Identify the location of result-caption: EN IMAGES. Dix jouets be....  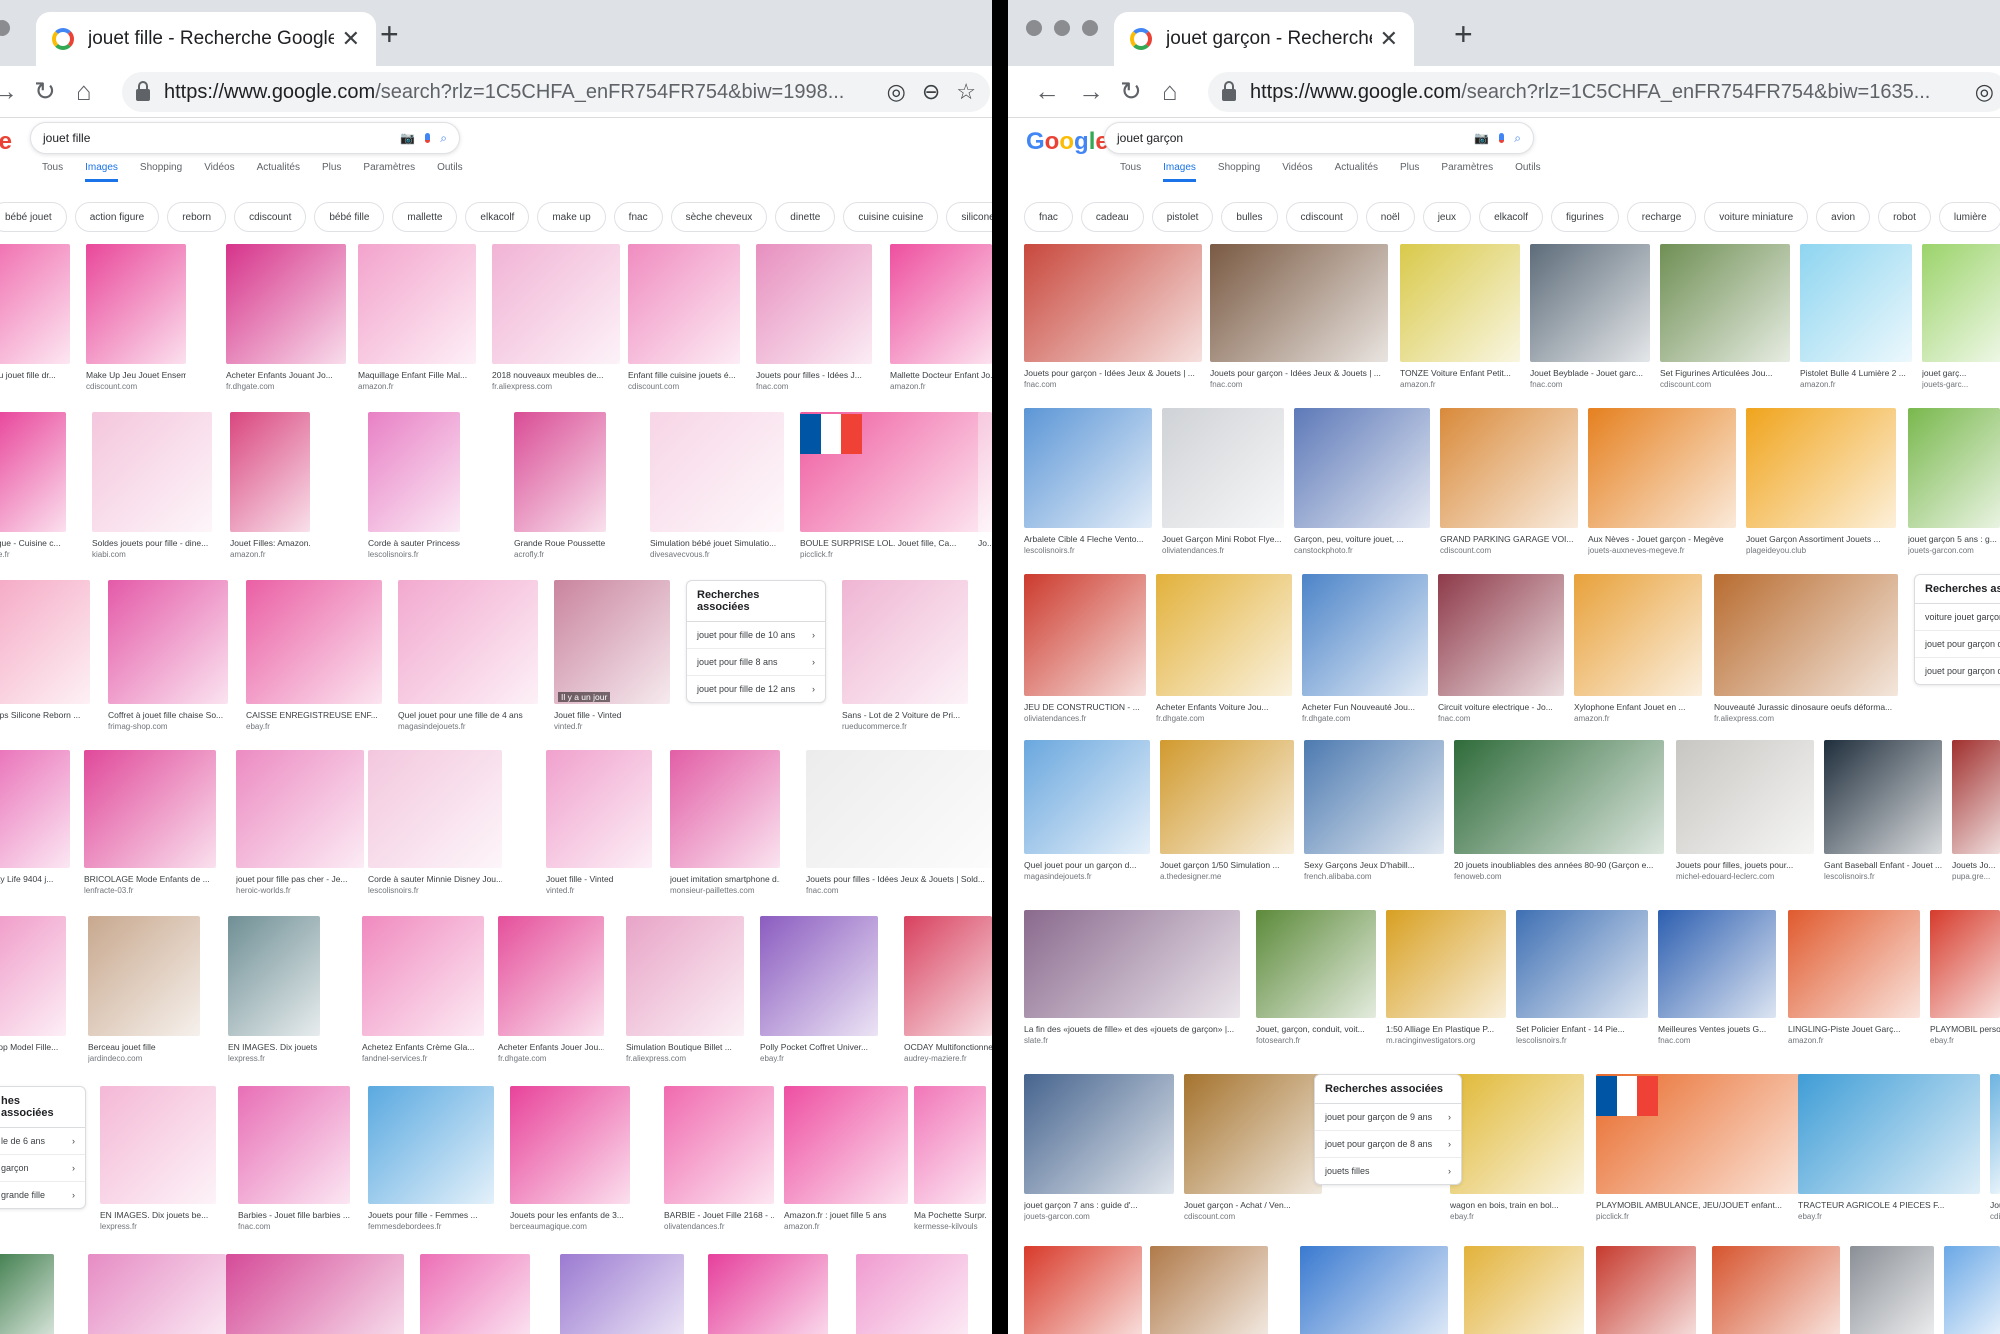
(158, 1215).